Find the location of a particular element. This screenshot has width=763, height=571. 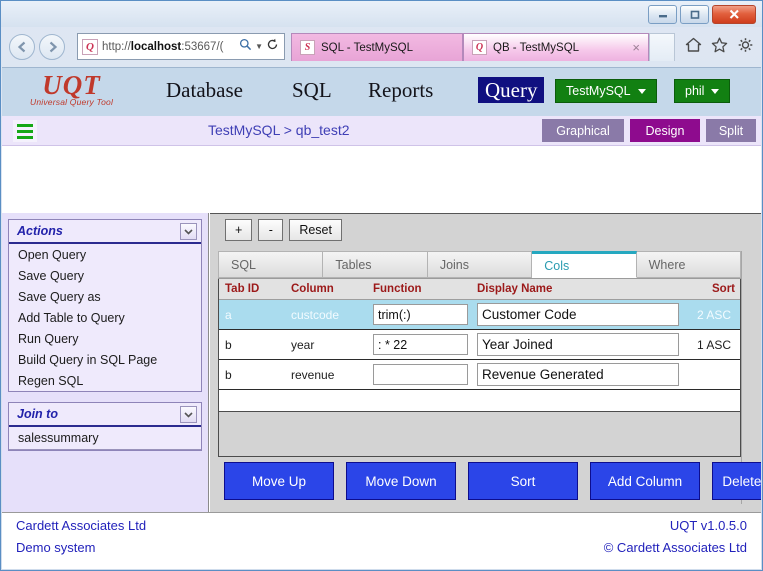

view-toggle-split: Split is located at coordinates (731, 130).